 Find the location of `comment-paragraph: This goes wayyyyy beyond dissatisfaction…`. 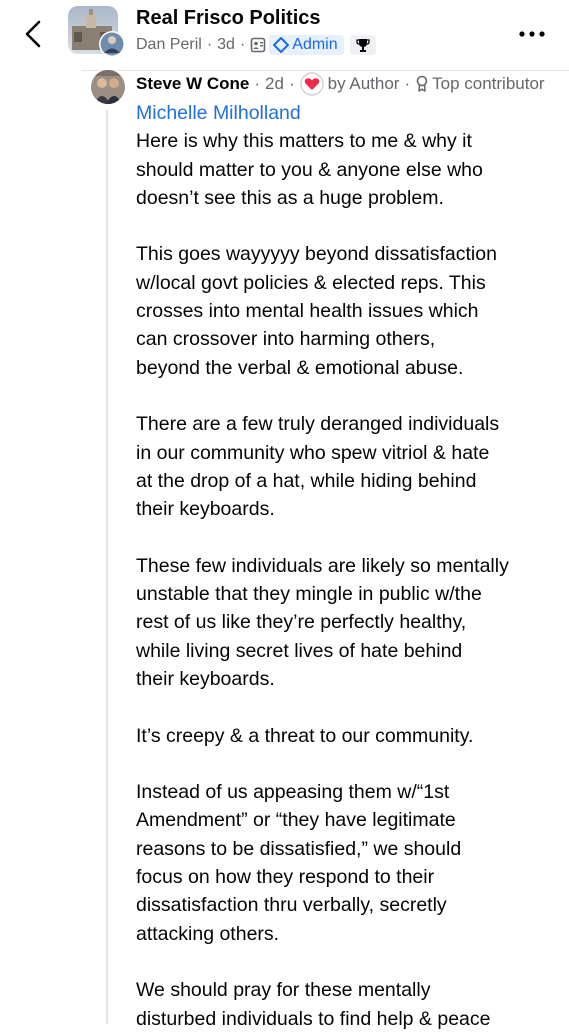

comment-paragraph: This goes wayyyyy beyond dissatisfaction… is located at coordinates (316, 311).